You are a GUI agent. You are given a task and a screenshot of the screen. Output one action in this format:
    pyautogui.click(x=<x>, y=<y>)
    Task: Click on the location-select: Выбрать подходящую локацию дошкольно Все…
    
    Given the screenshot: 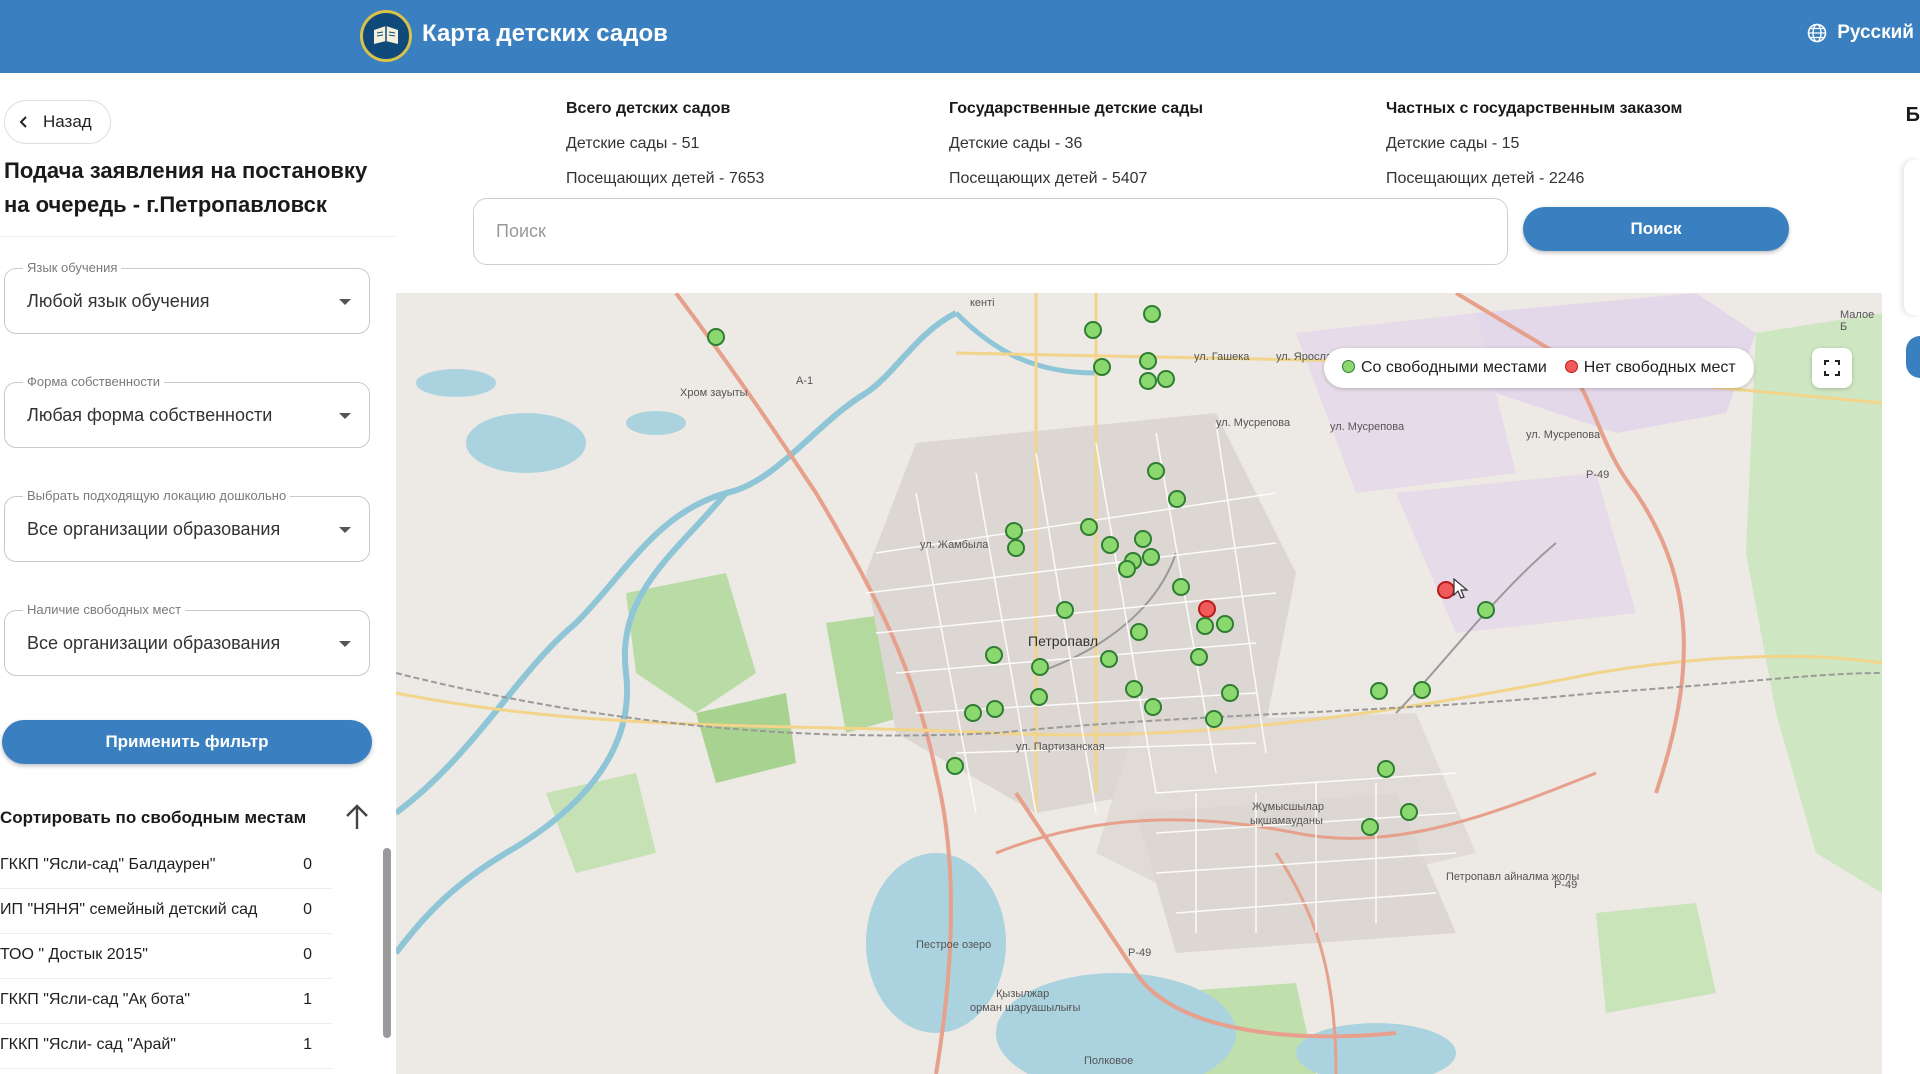 What is the action you would take?
    pyautogui.click(x=187, y=525)
    